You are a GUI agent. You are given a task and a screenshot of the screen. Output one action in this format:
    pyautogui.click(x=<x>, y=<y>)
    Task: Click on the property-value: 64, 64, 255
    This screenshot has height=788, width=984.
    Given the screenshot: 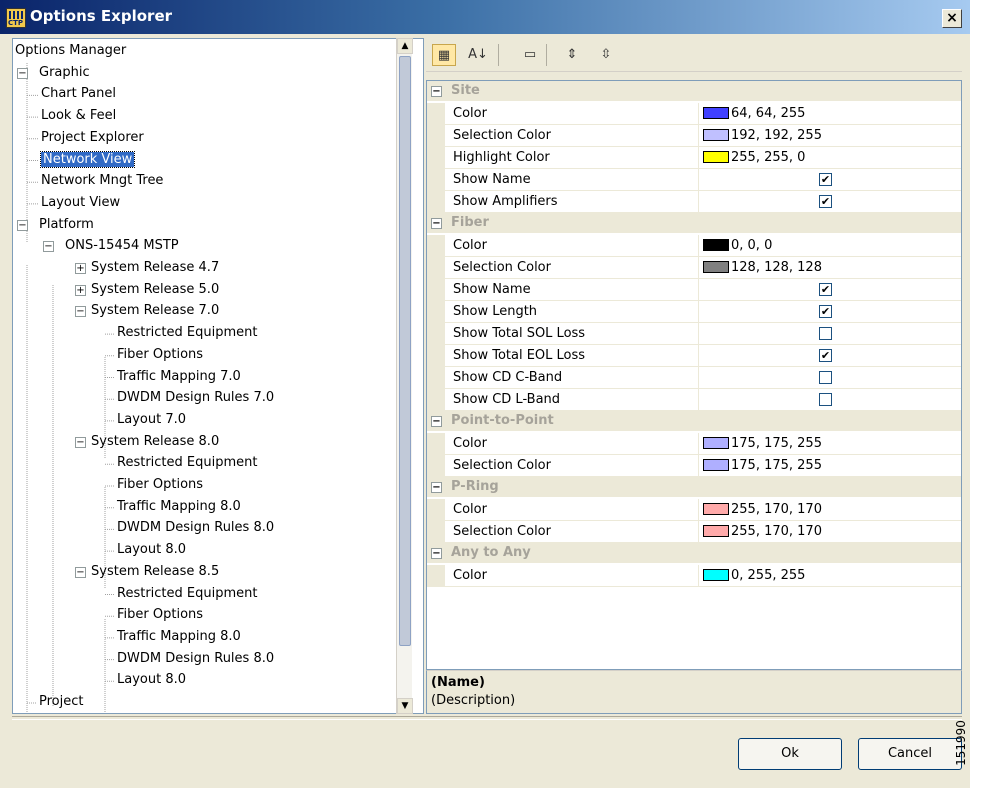 What is the action you would take?
    pyautogui.click(x=830, y=114)
    